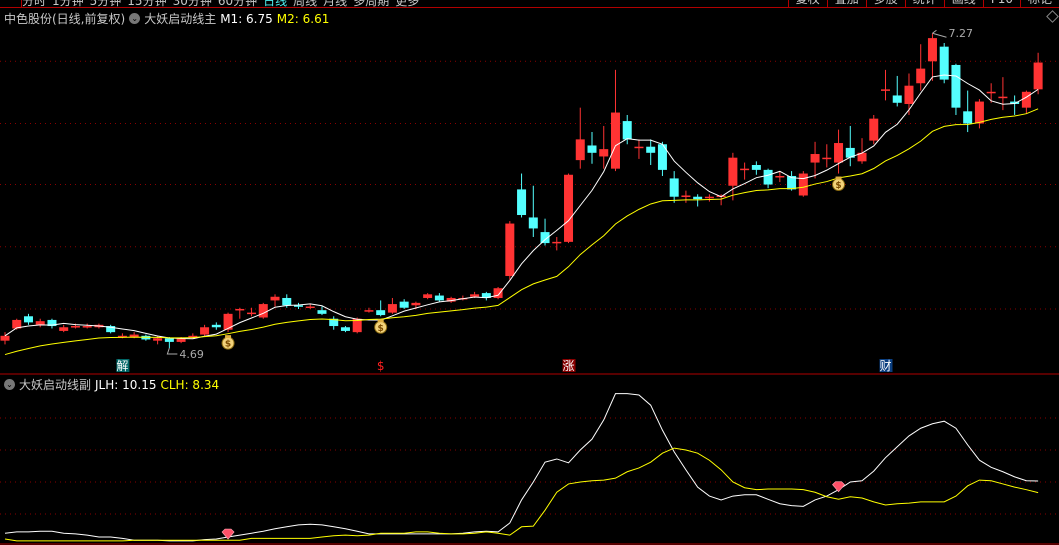 The height and width of the screenshot is (545, 1059). I want to click on event-tag-text: $, so click(381, 366).